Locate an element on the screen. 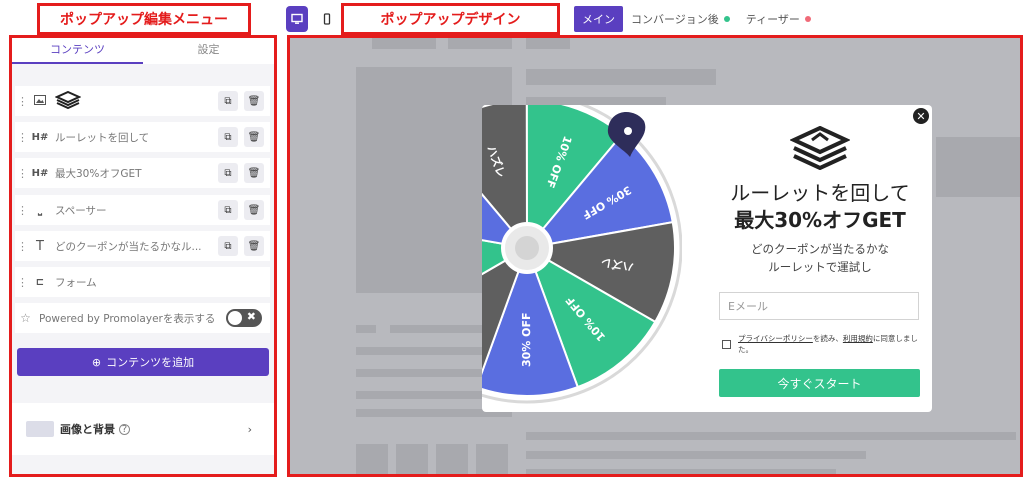 The height and width of the screenshot is (478, 1024). mobile-view-button is located at coordinates (327, 19).